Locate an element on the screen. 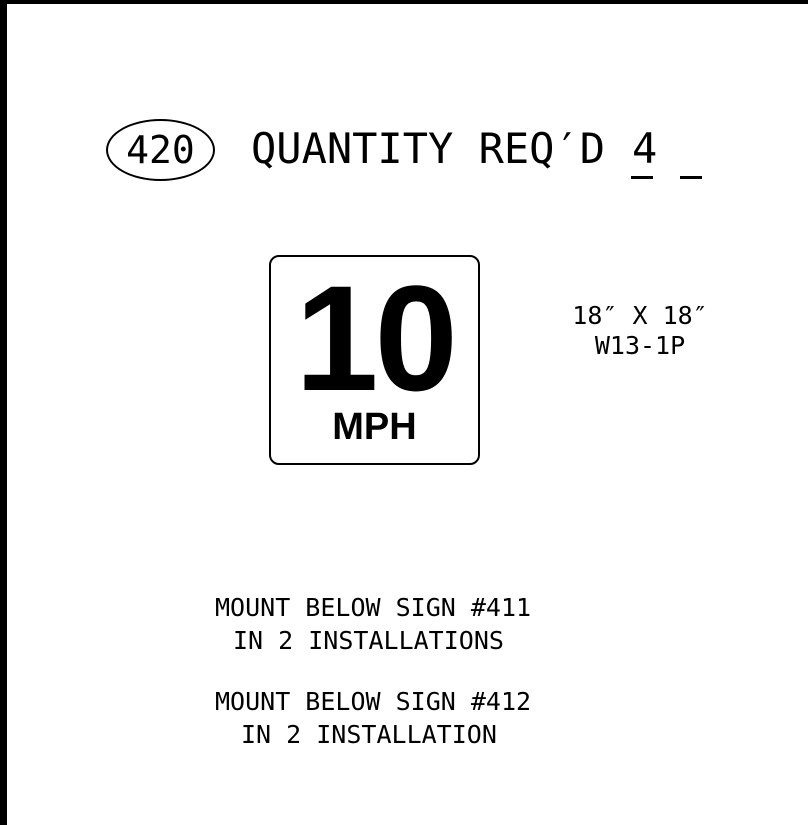 The image size is (808, 825). sign-code: W13-1P is located at coordinates (640, 345).